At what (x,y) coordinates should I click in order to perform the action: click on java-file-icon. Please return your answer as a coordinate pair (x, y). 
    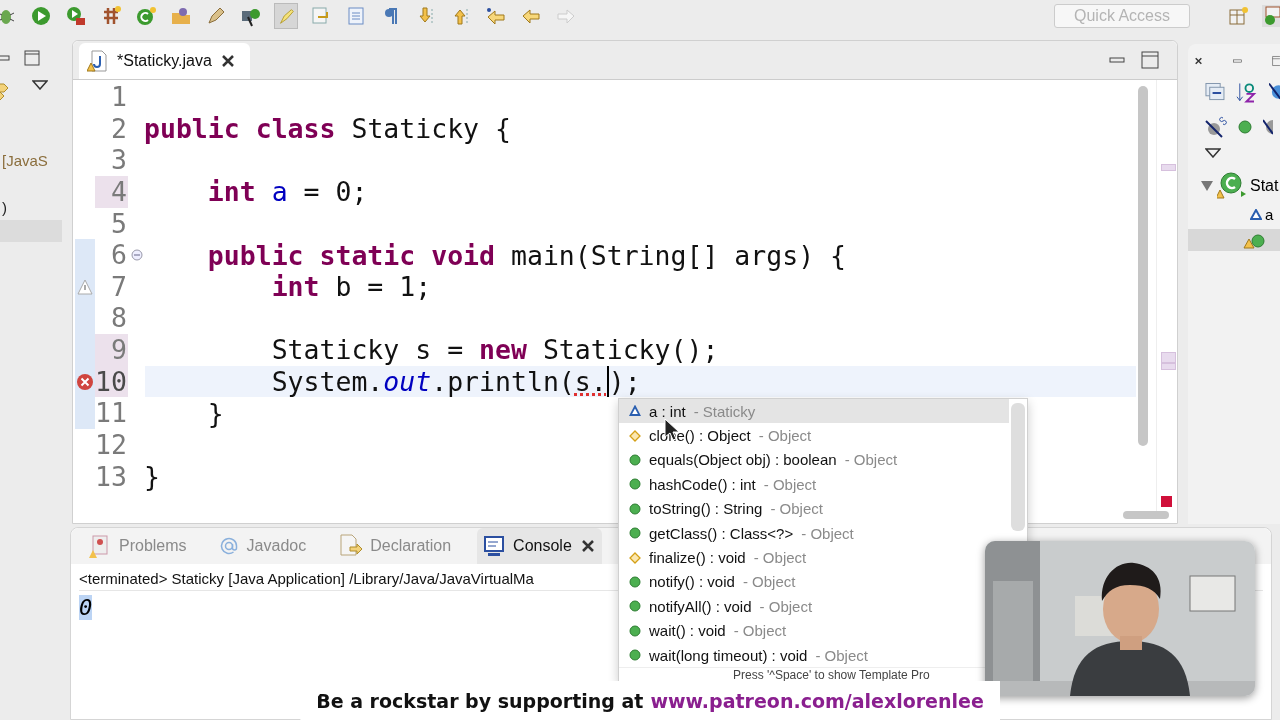
    Looking at the image, I should click on (98, 61).